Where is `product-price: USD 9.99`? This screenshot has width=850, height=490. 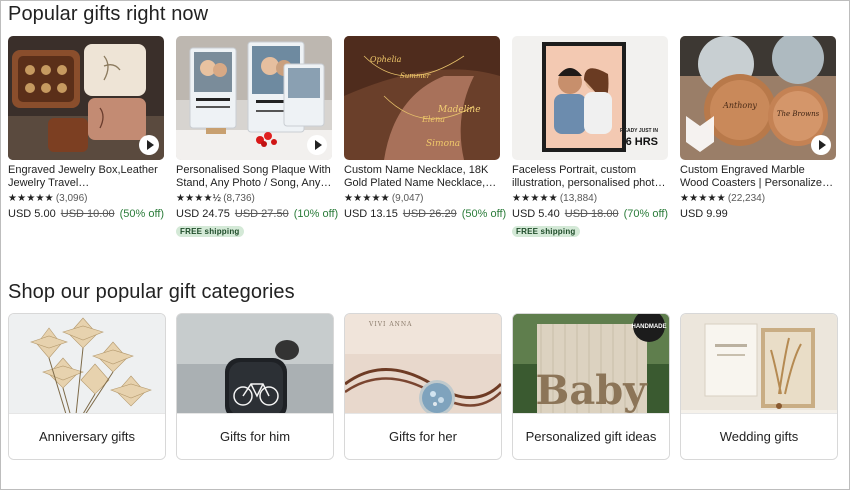
product-price: USD 9.99 is located at coordinates (758, 214).